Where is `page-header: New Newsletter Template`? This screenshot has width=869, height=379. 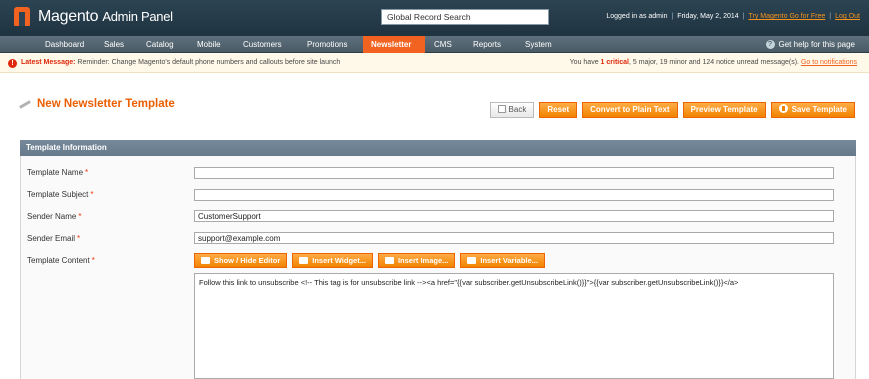 page-header: New Newsletter Template is located at coordinates (97, 104).